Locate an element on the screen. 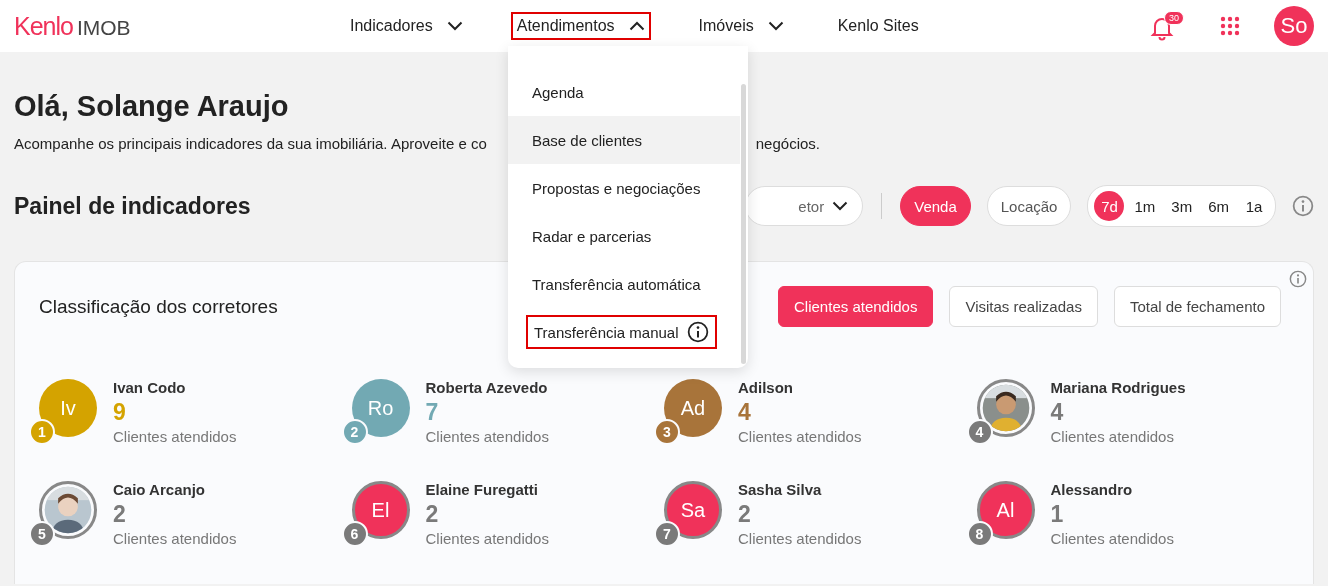 Image resolution: width=1328 pixels, height=586 pixels. rank-badge: 4 is located at coordinates (979, 432).